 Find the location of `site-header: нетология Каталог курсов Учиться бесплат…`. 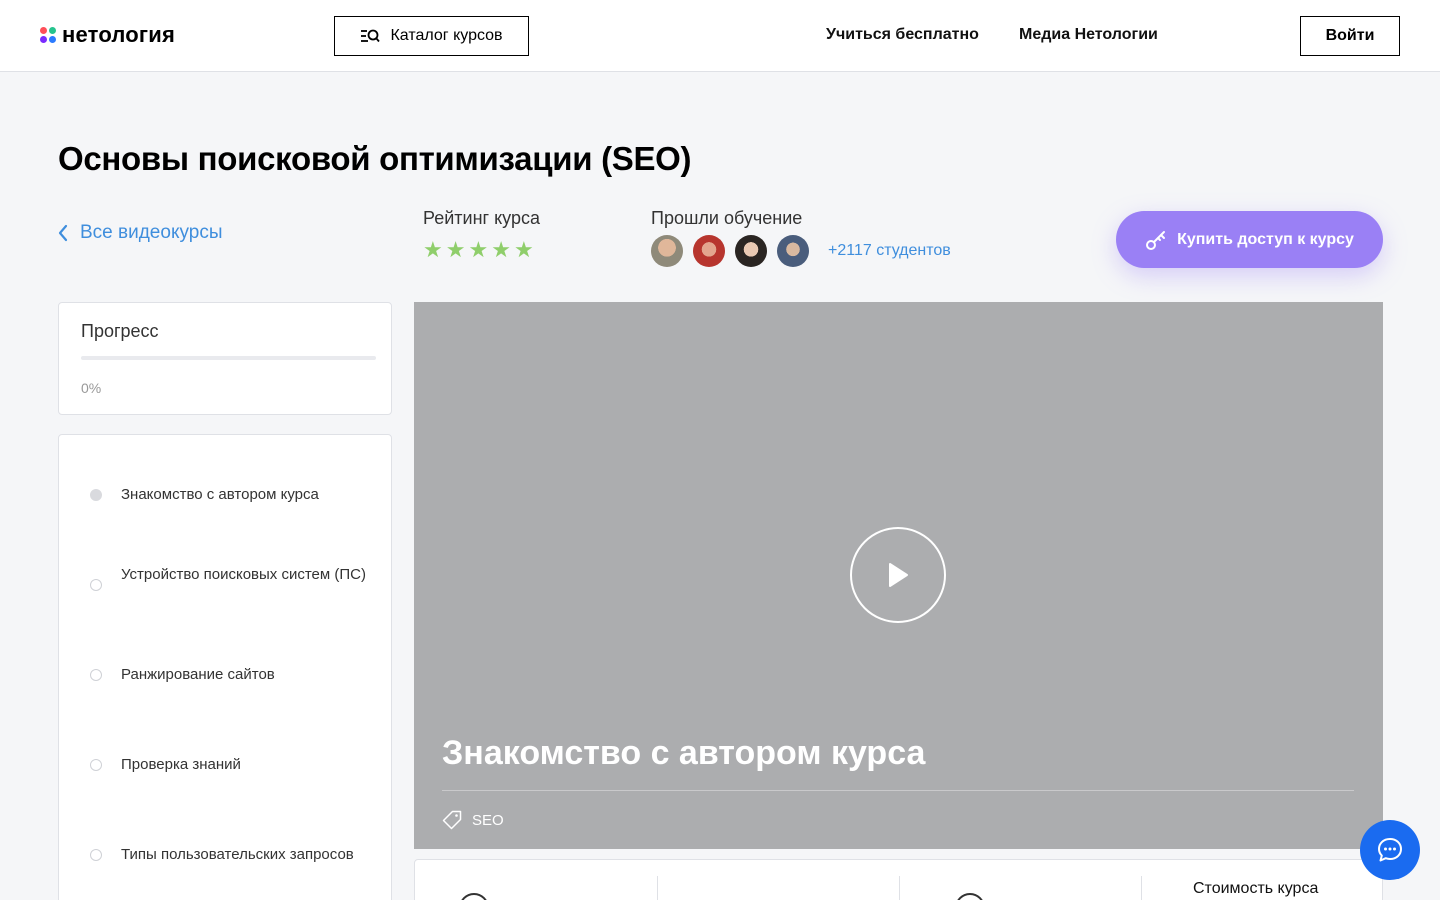

site-header: нетология Каталог курсов Учиться бесплат… is located at coordinates (720, 36).